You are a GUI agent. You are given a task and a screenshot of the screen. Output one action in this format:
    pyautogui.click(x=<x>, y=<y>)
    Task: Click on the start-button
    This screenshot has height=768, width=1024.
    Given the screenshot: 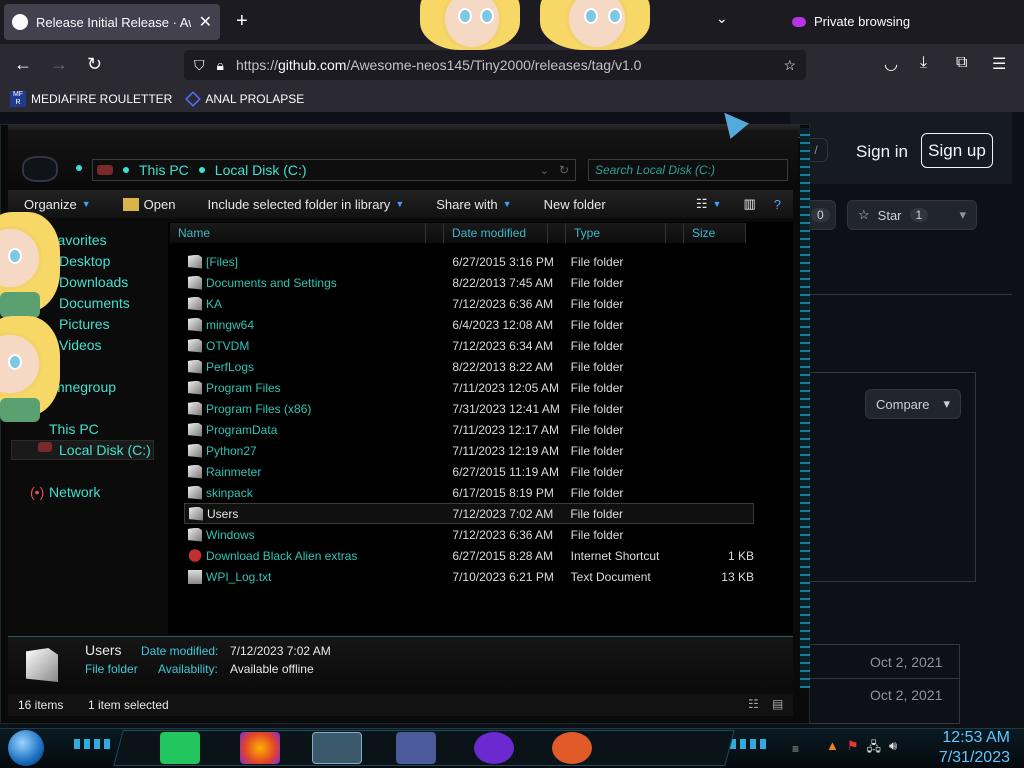 What is the action you would take?
    pyautogui.click(x=26, y=748)
    